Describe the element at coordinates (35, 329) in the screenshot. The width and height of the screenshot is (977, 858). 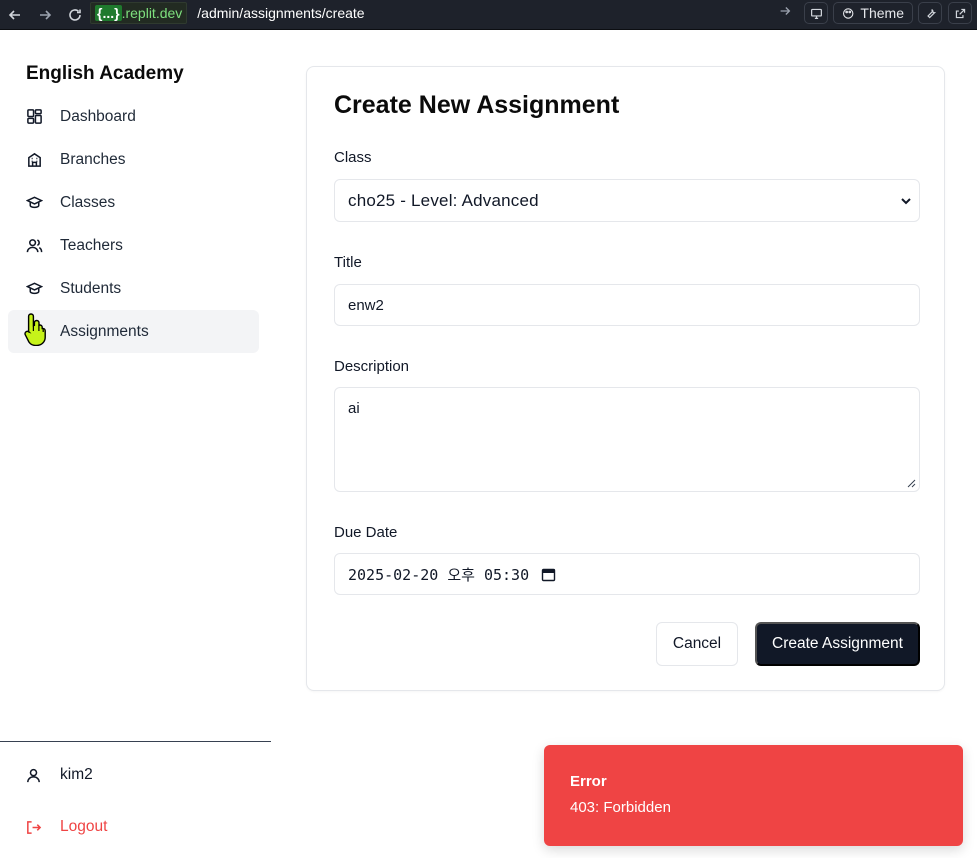
I see `hand-cursor-icon` at that location.